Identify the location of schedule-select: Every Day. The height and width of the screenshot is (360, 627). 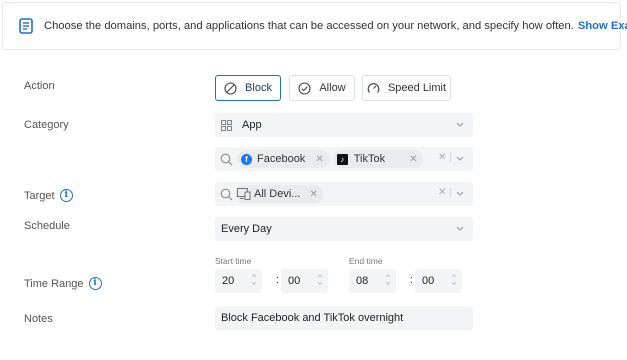
(344, 229).